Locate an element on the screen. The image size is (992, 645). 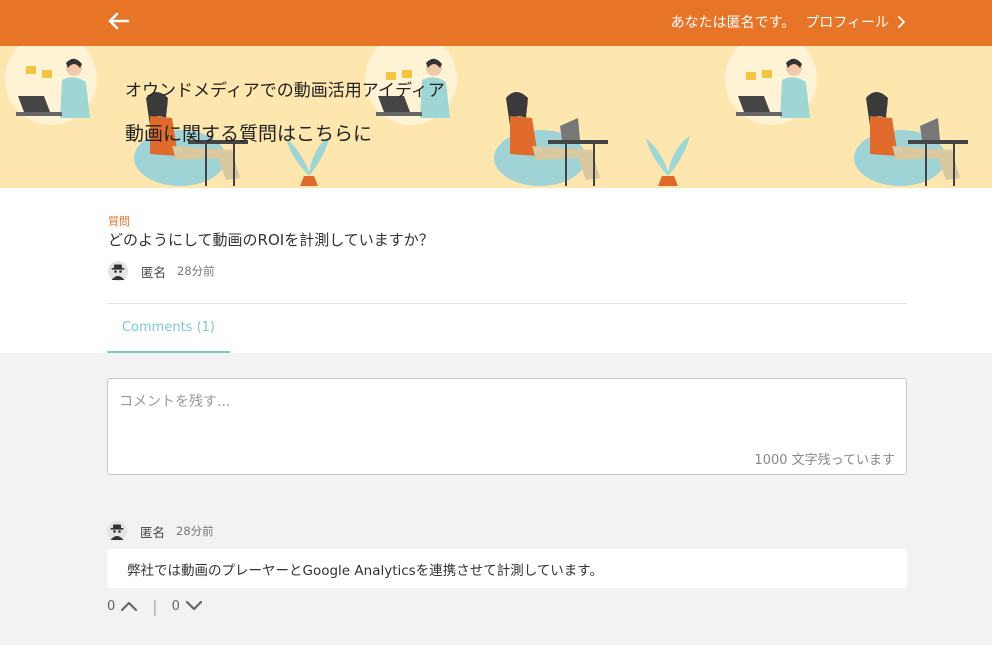
back-button is located at coordinates (119, 21).